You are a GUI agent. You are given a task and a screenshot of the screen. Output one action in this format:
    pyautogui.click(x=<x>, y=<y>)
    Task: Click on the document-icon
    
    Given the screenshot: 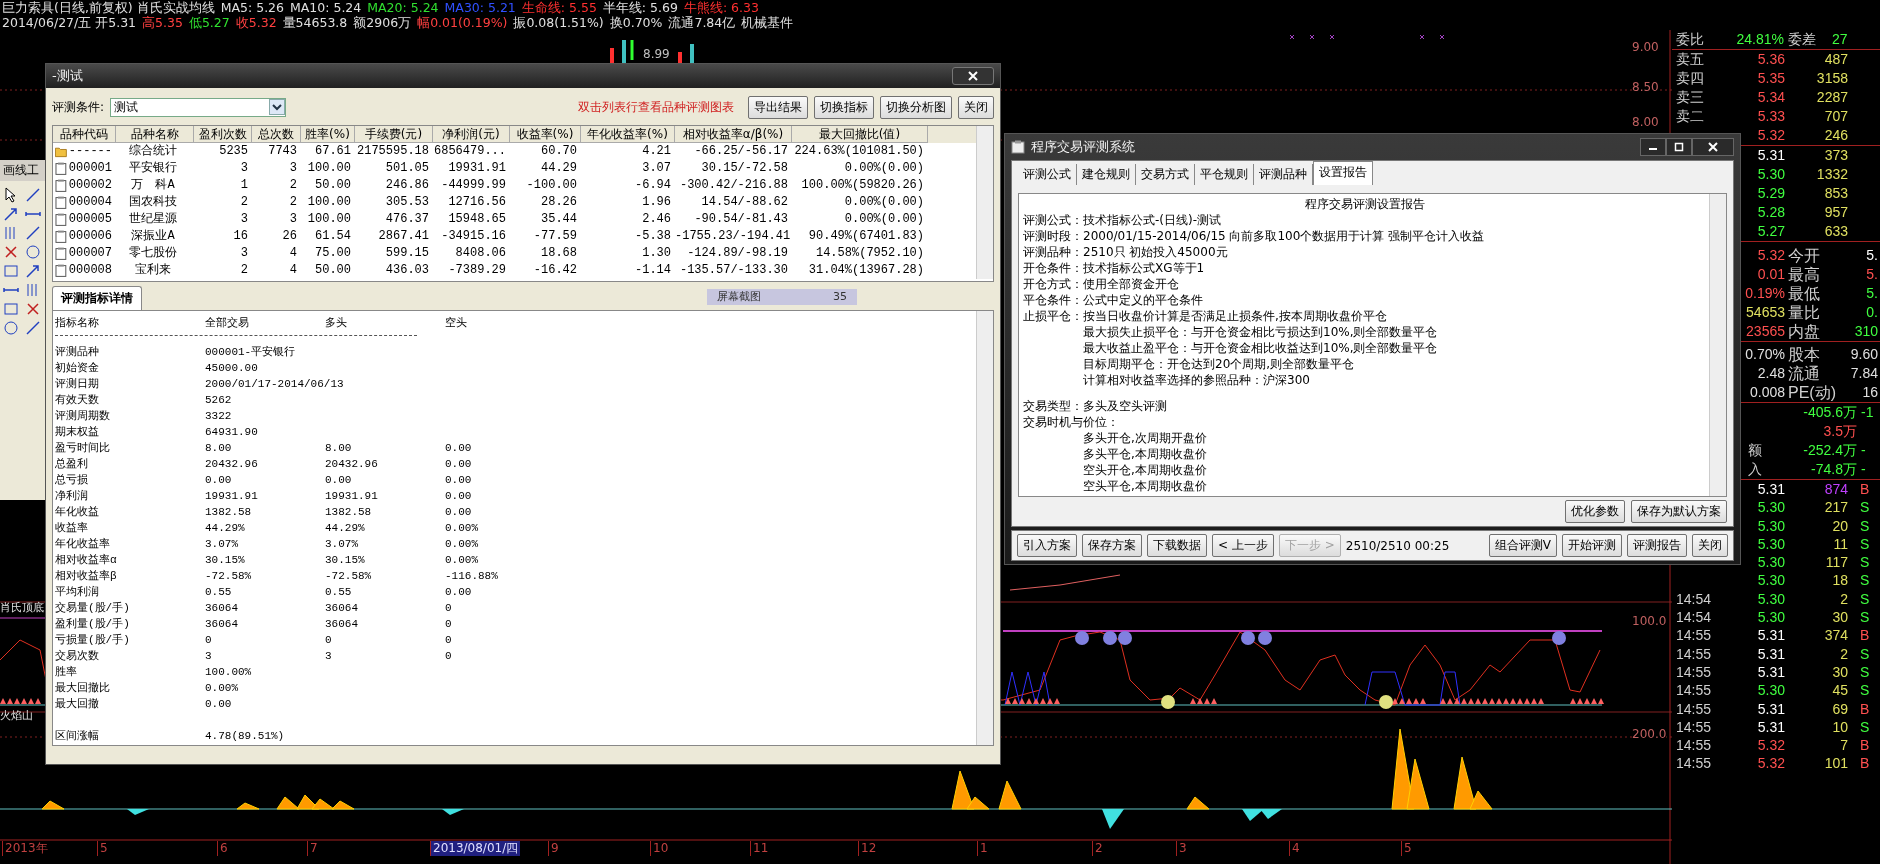 What is the action you would take?
    pyautogui.click(x=61, y=253)
    